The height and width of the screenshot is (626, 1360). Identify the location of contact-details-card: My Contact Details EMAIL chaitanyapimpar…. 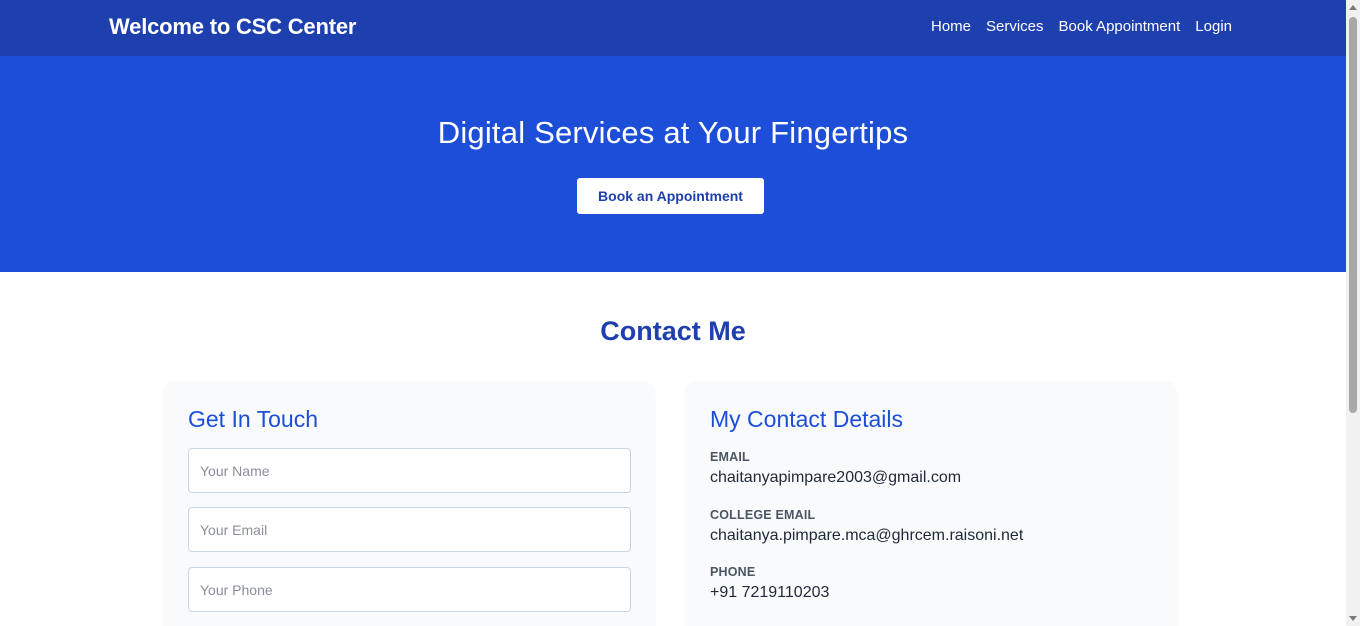
(931, 504).